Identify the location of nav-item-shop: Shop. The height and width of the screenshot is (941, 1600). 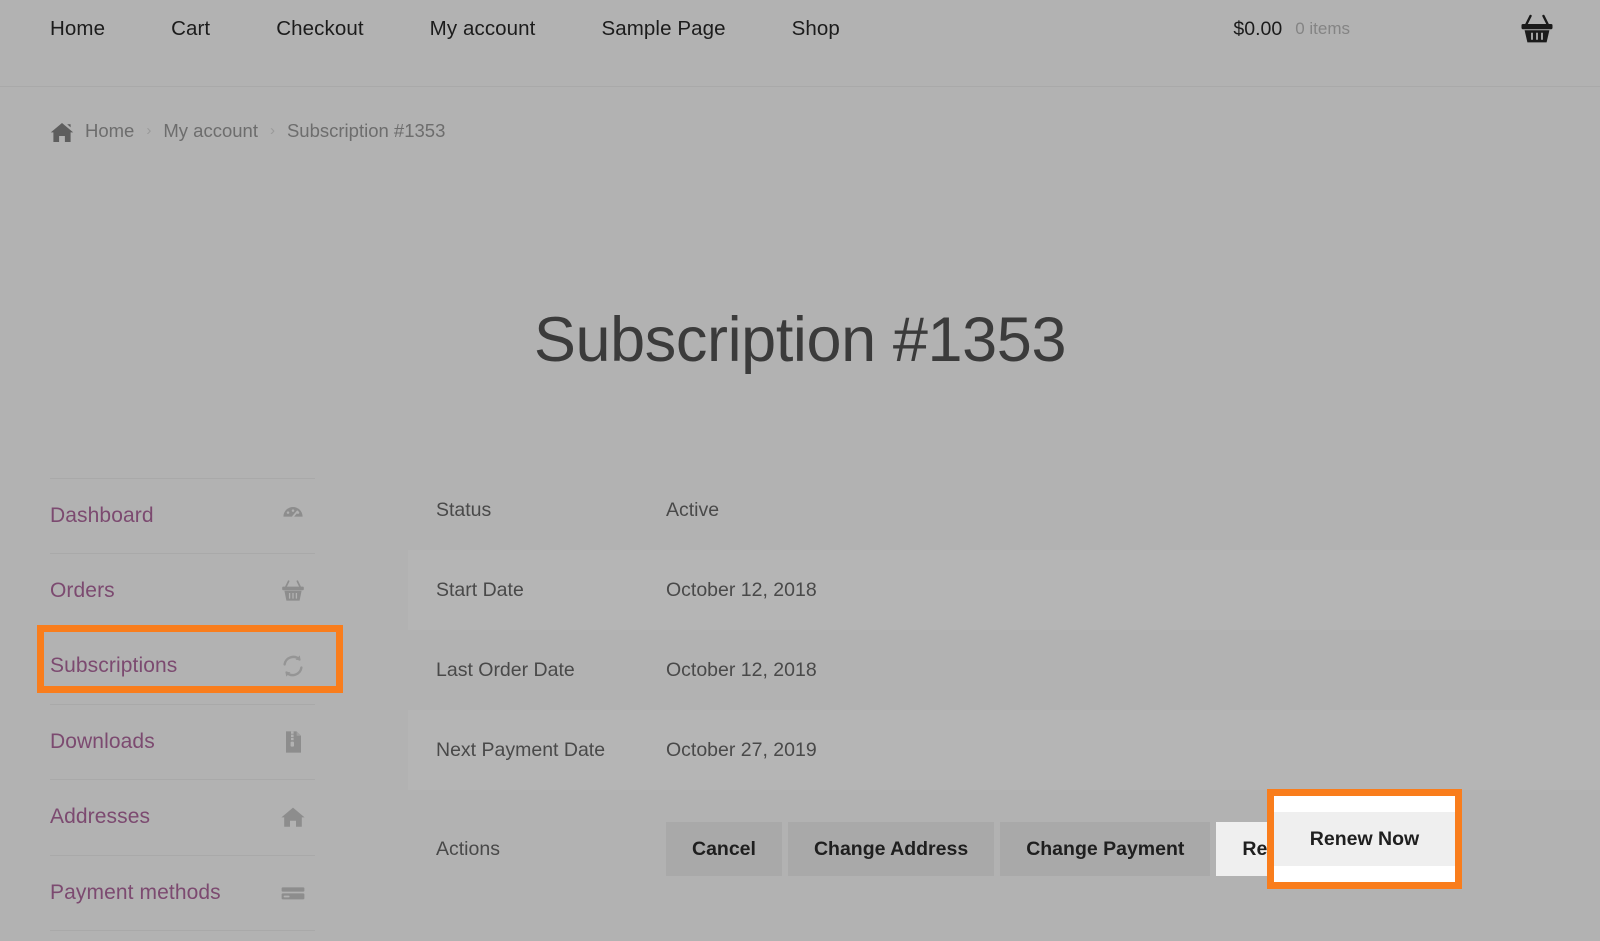
(816, 29).